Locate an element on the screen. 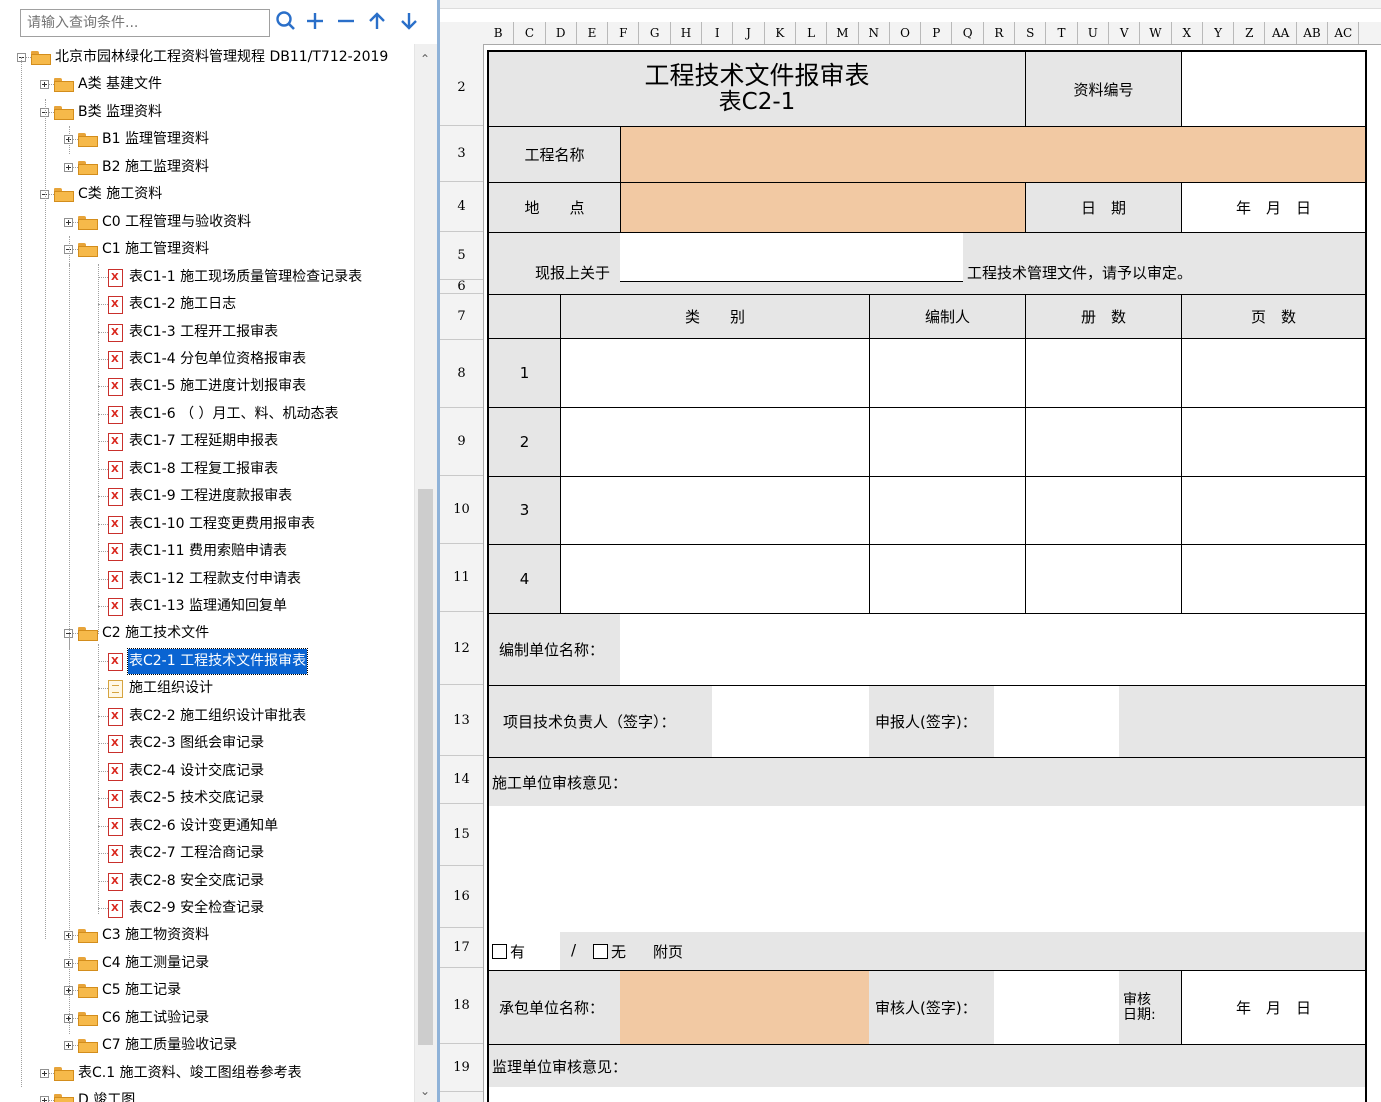  scroll-down-icon: ⌄ is located at coordinates (425, 1091).